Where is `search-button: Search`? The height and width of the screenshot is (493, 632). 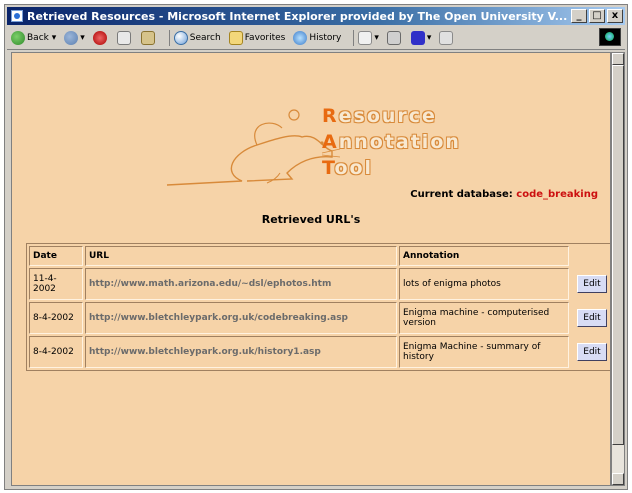 search-button: Search is located at coordinates (197, 37).